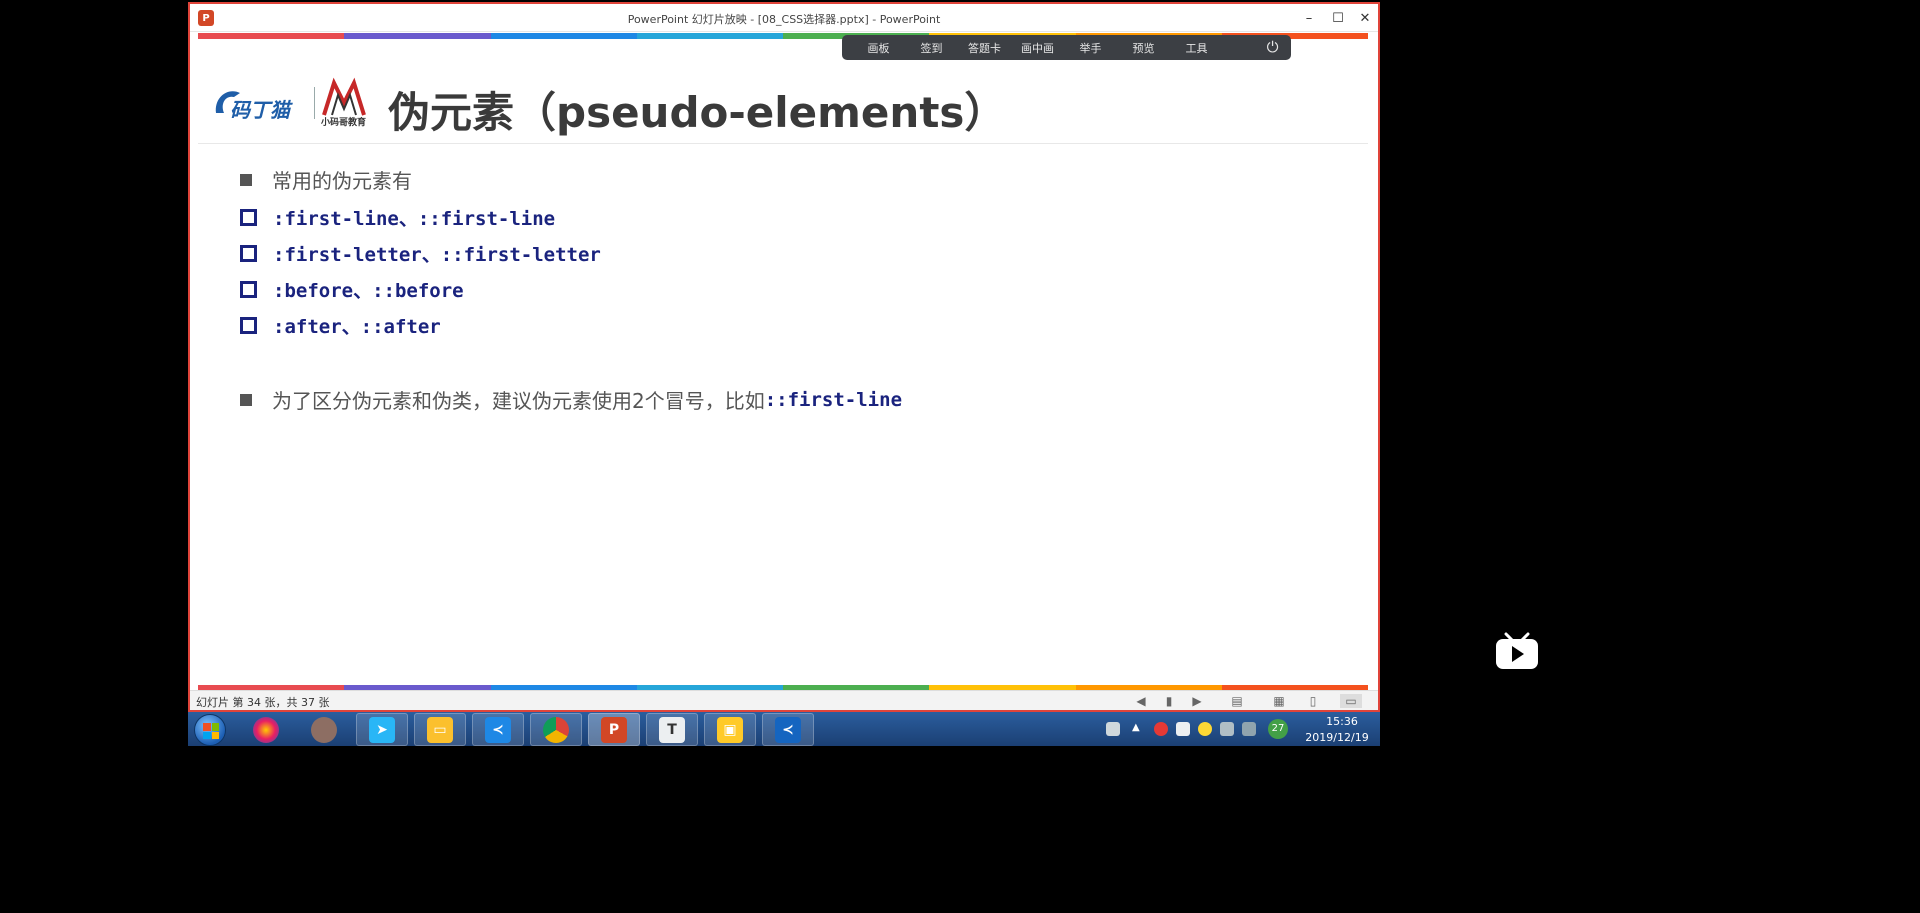 The image size is (1920, 913). What do you see at coordinates (1517, 650) in the screenshot?
I see `video-play-icon` at bounding box center [1517, 650].